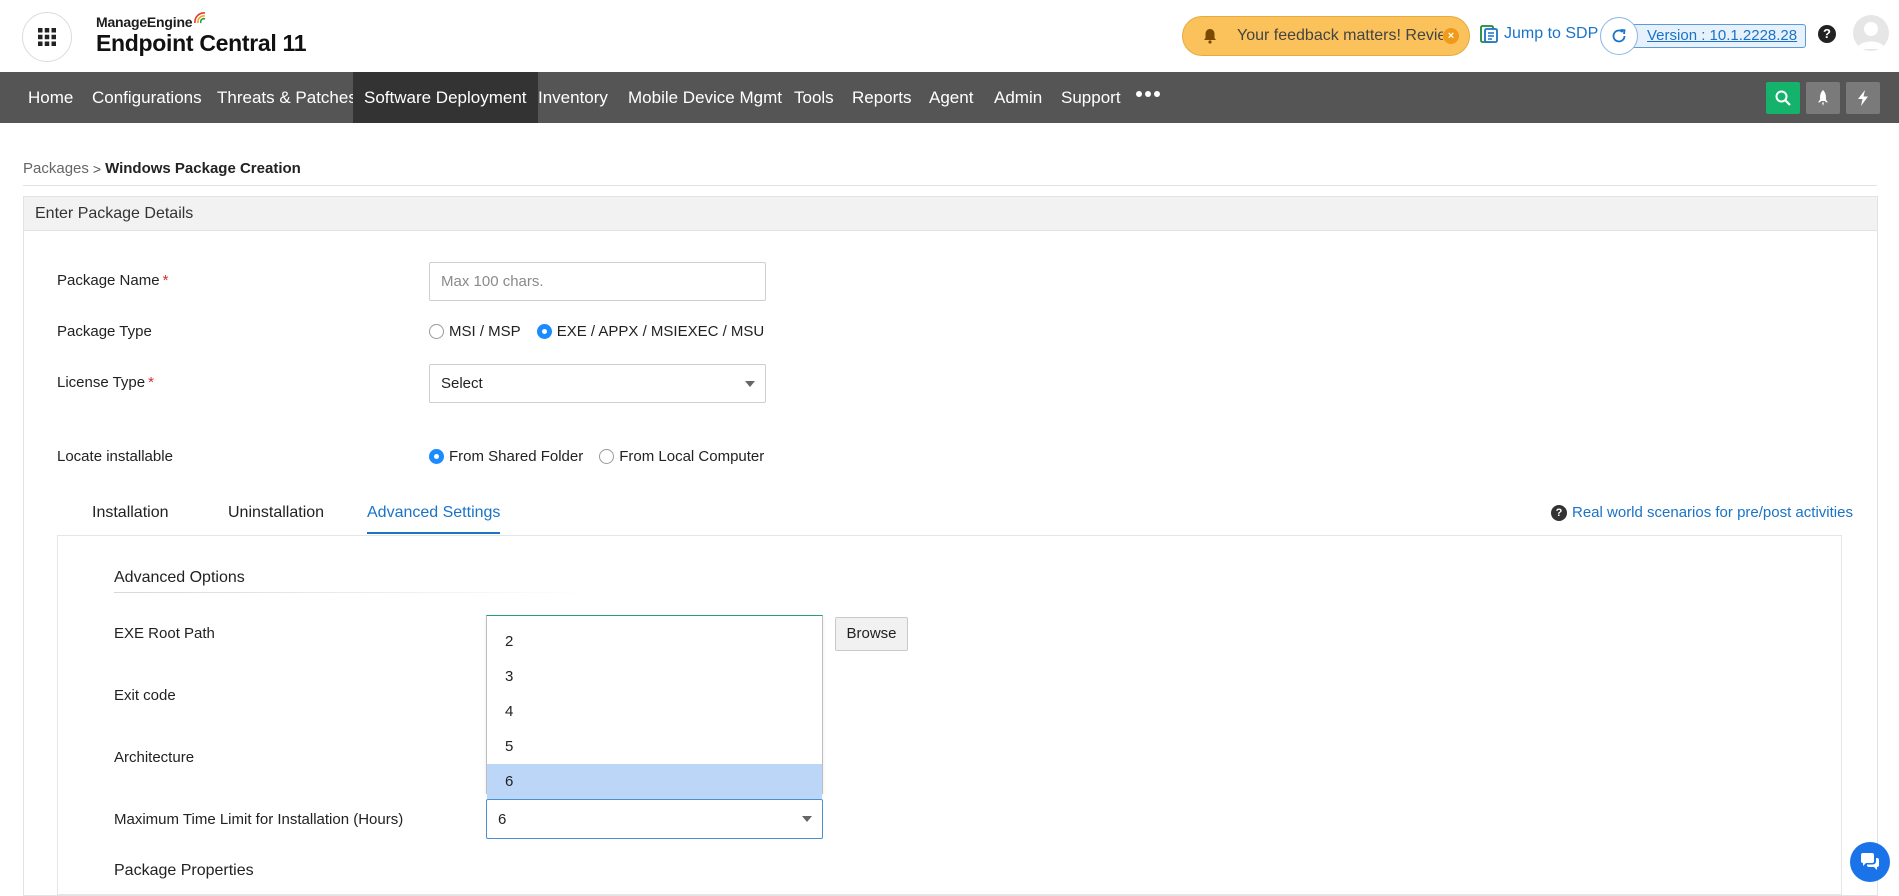 The width and height of the screenshot is (1899, 896). I want to click on quick-actions-button, so click(1863, 98).